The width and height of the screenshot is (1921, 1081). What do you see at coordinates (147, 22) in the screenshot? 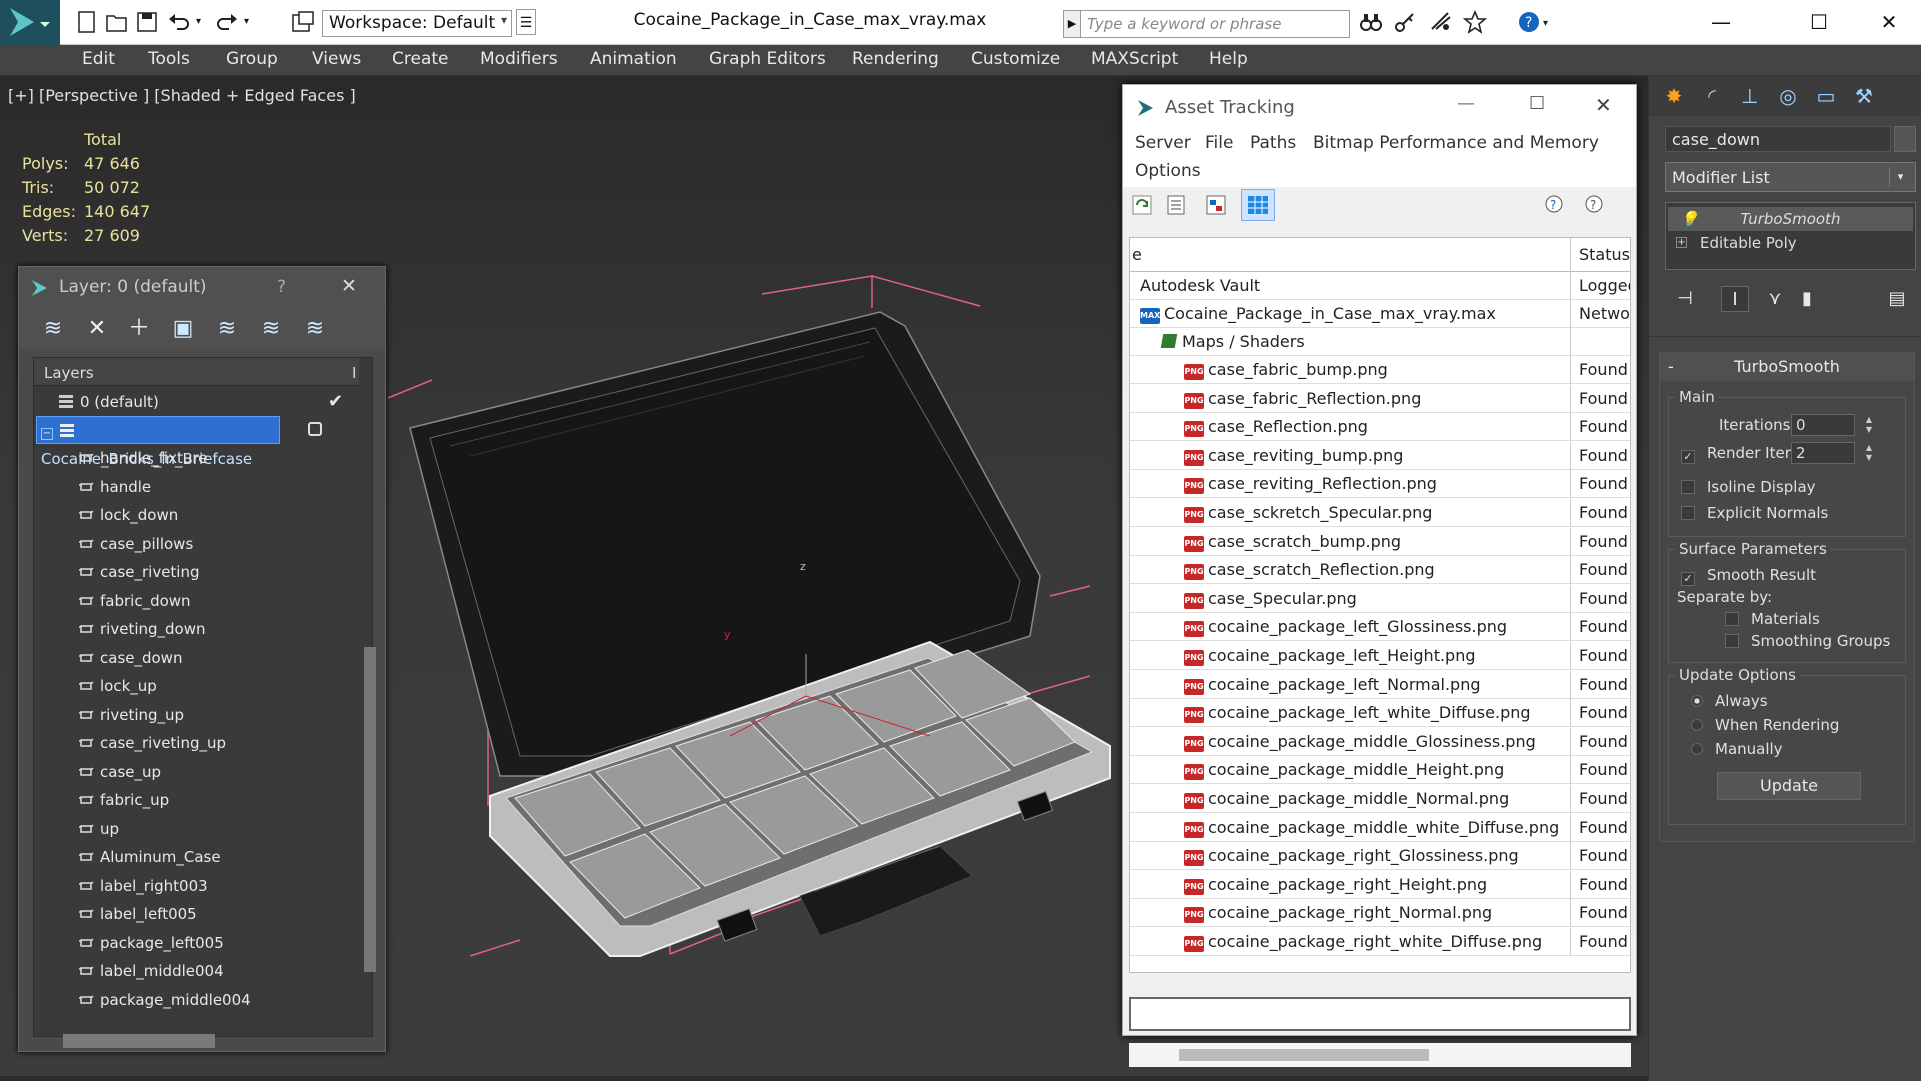
I see `save-icon` at bounding box center [147, 22].